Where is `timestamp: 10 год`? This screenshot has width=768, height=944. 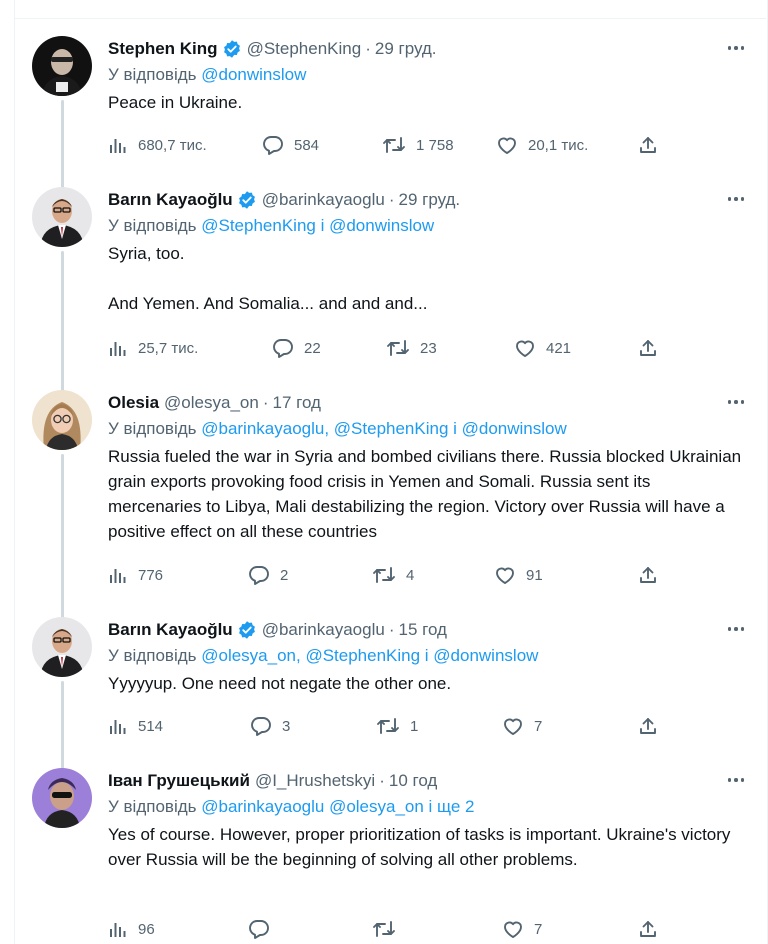
timestamp: 10 год is located at coordinates (413, 781).